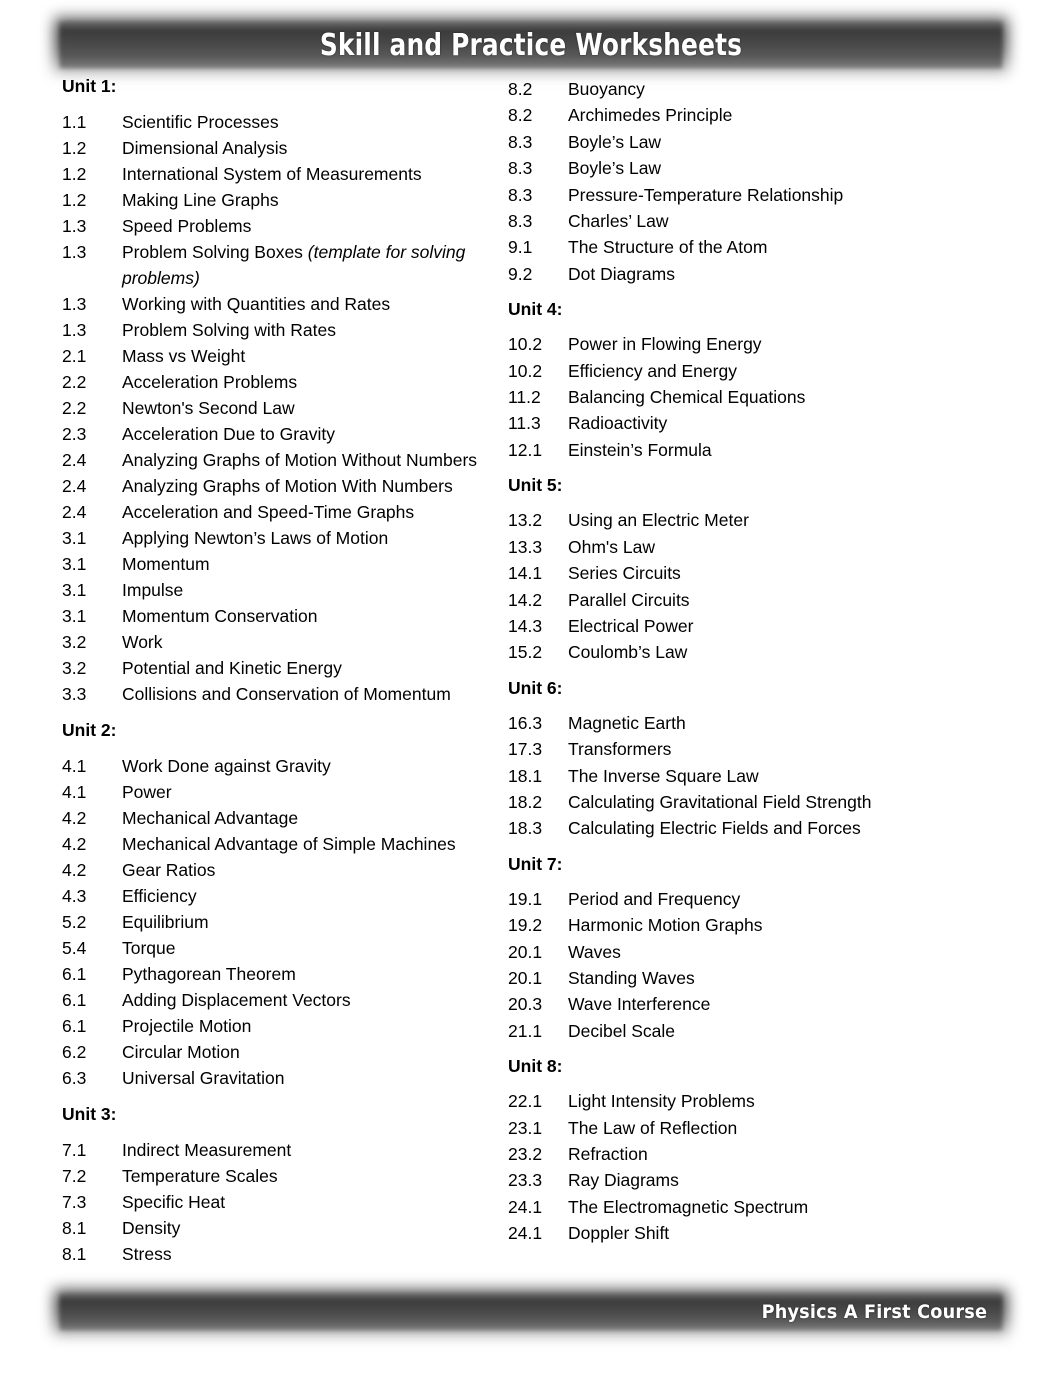 The height and width of the screenshot is (1377, 1062). What do you see at coordinates (525, 520) in the screenshot?
I see `worksheet-number: 13.2` at bounding box center [525, 520].